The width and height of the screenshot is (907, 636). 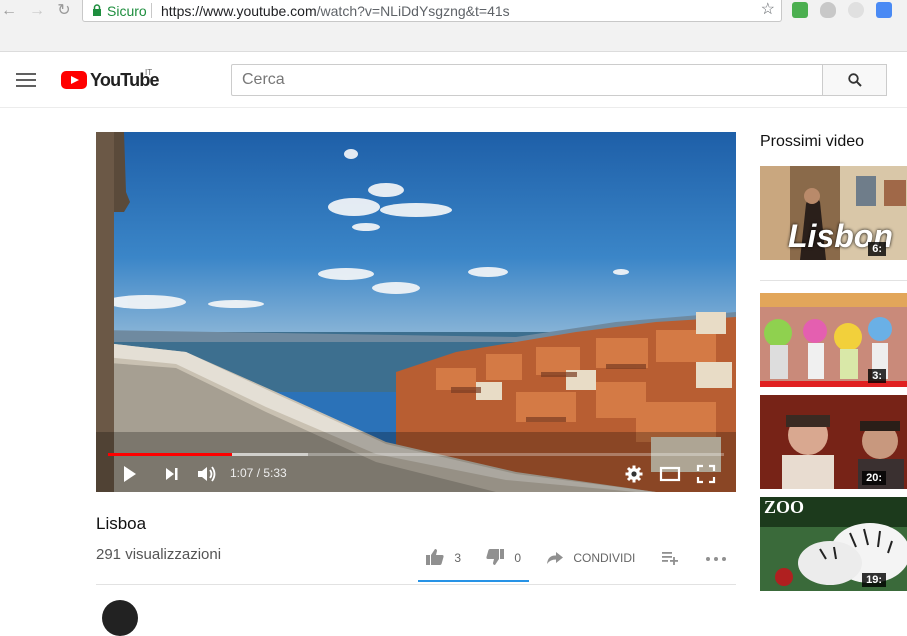 What do you see at coordinates (518, 558) in the screenshot?
I see `dislike-count: 0` at bounding box center [518, 558].